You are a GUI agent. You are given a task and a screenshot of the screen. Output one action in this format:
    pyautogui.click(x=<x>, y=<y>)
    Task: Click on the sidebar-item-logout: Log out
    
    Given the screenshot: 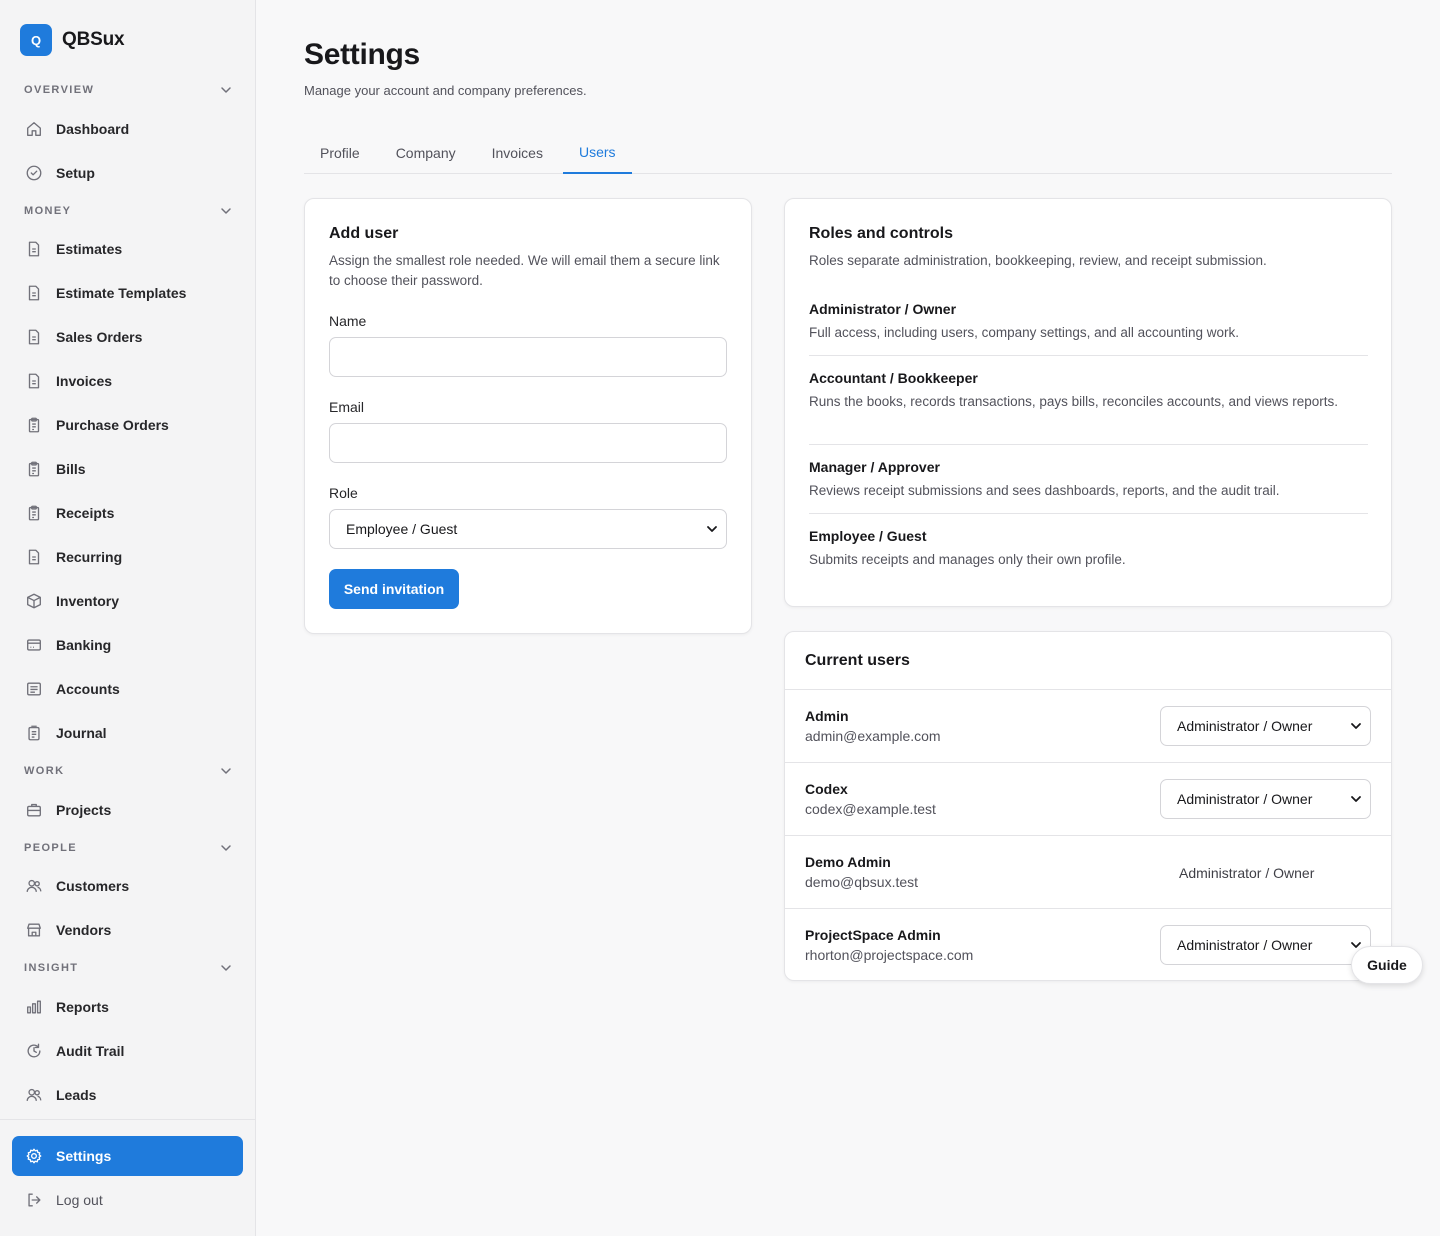 What is the action you would take?
    pyautogui.click(x=127, y=1200)
    